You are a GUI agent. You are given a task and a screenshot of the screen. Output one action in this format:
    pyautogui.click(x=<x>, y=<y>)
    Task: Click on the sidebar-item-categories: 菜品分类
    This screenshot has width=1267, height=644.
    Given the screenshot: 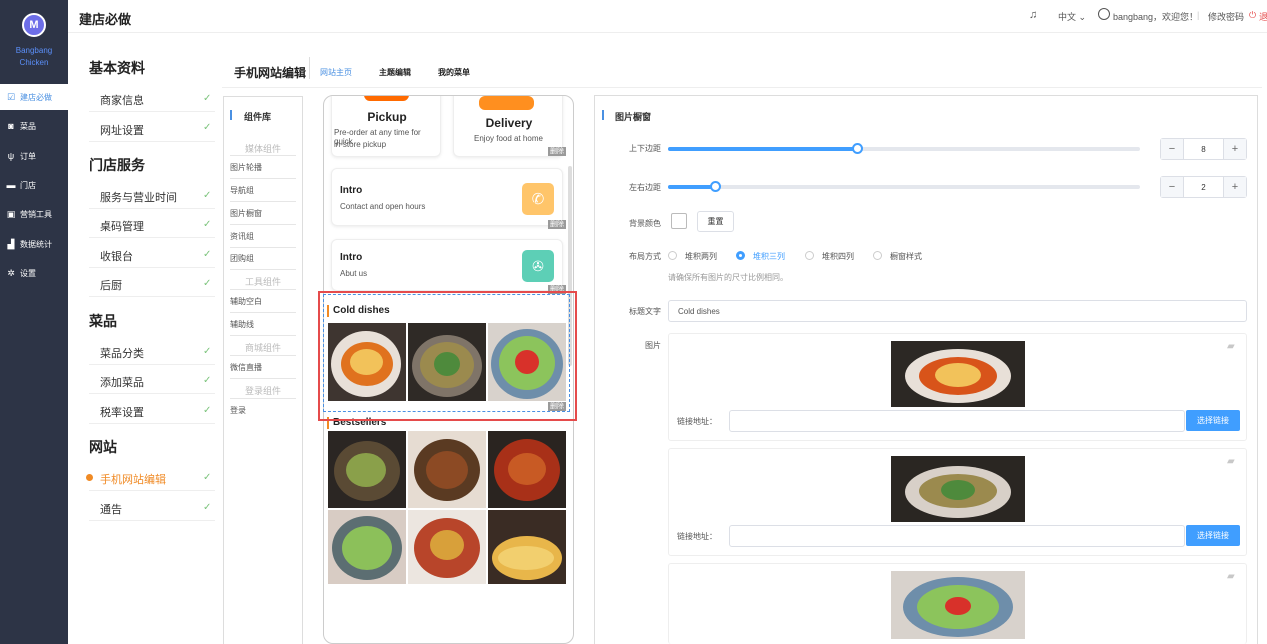 What is the action you would take?
    pyautogui.click(x=122, y=353)
    